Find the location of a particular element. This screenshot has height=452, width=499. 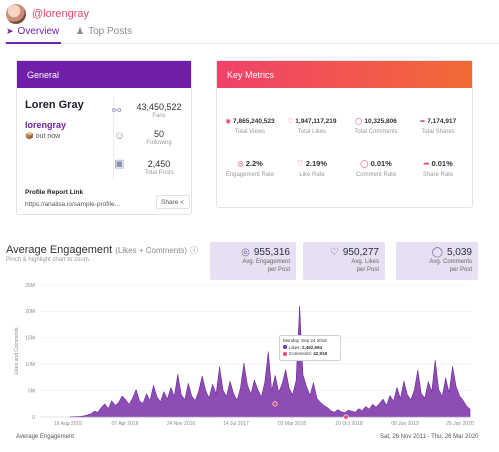

tooltip-comments-value: 42,918 is located at coordinates (320, 353).